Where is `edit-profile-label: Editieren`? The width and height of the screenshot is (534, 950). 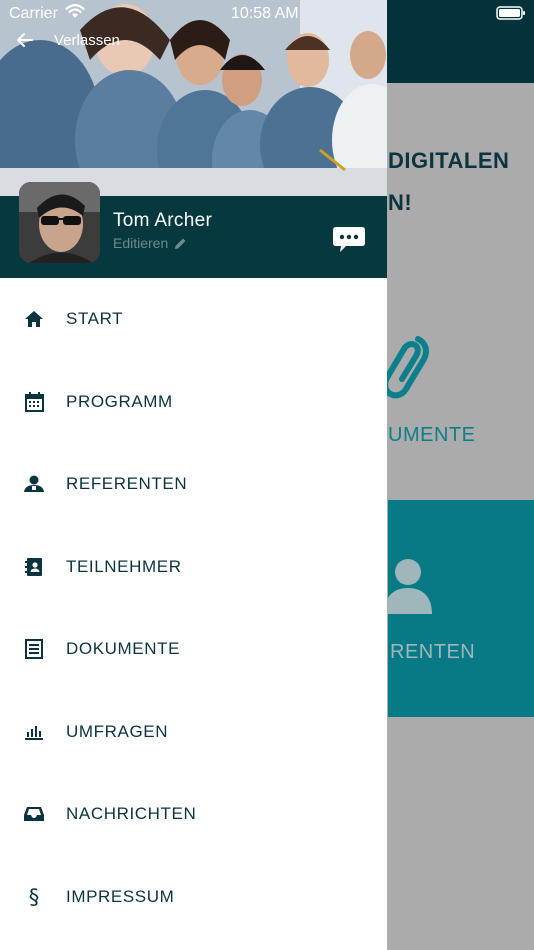
edit-profile-label: Editieren is located at coordinates (141, 243).